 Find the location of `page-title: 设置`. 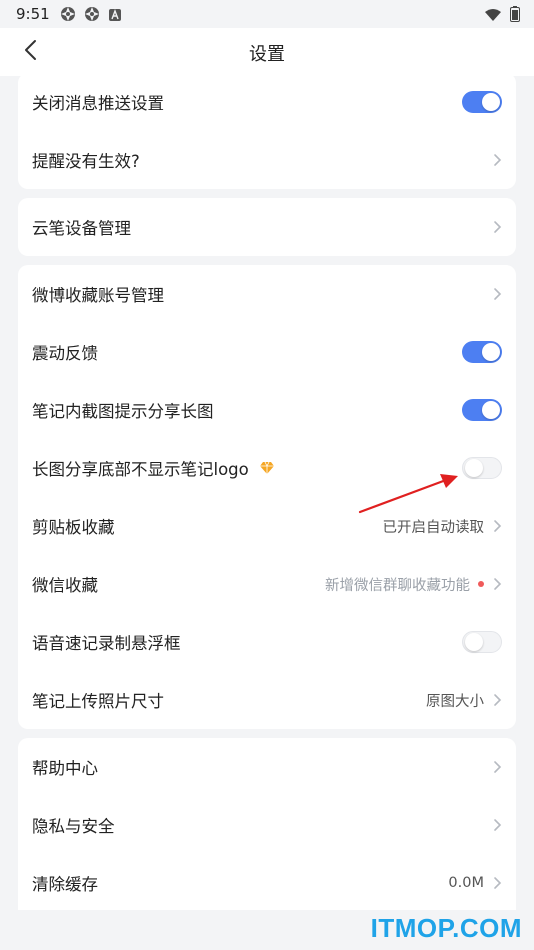

page-title: 设置 is located at coordinates (267, 54).